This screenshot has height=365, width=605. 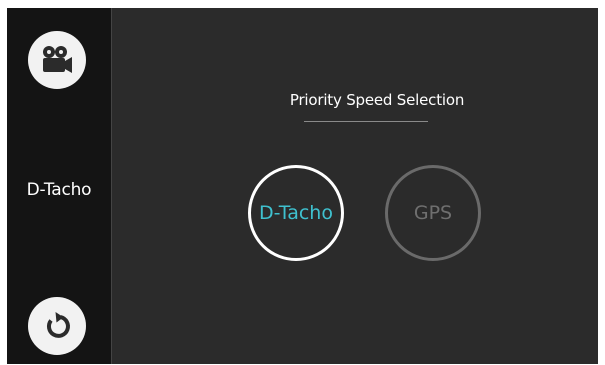 What do you see at coordinates (366, 121) in the screenshot?
I see `title-divider` at bounding box center [366, 121].